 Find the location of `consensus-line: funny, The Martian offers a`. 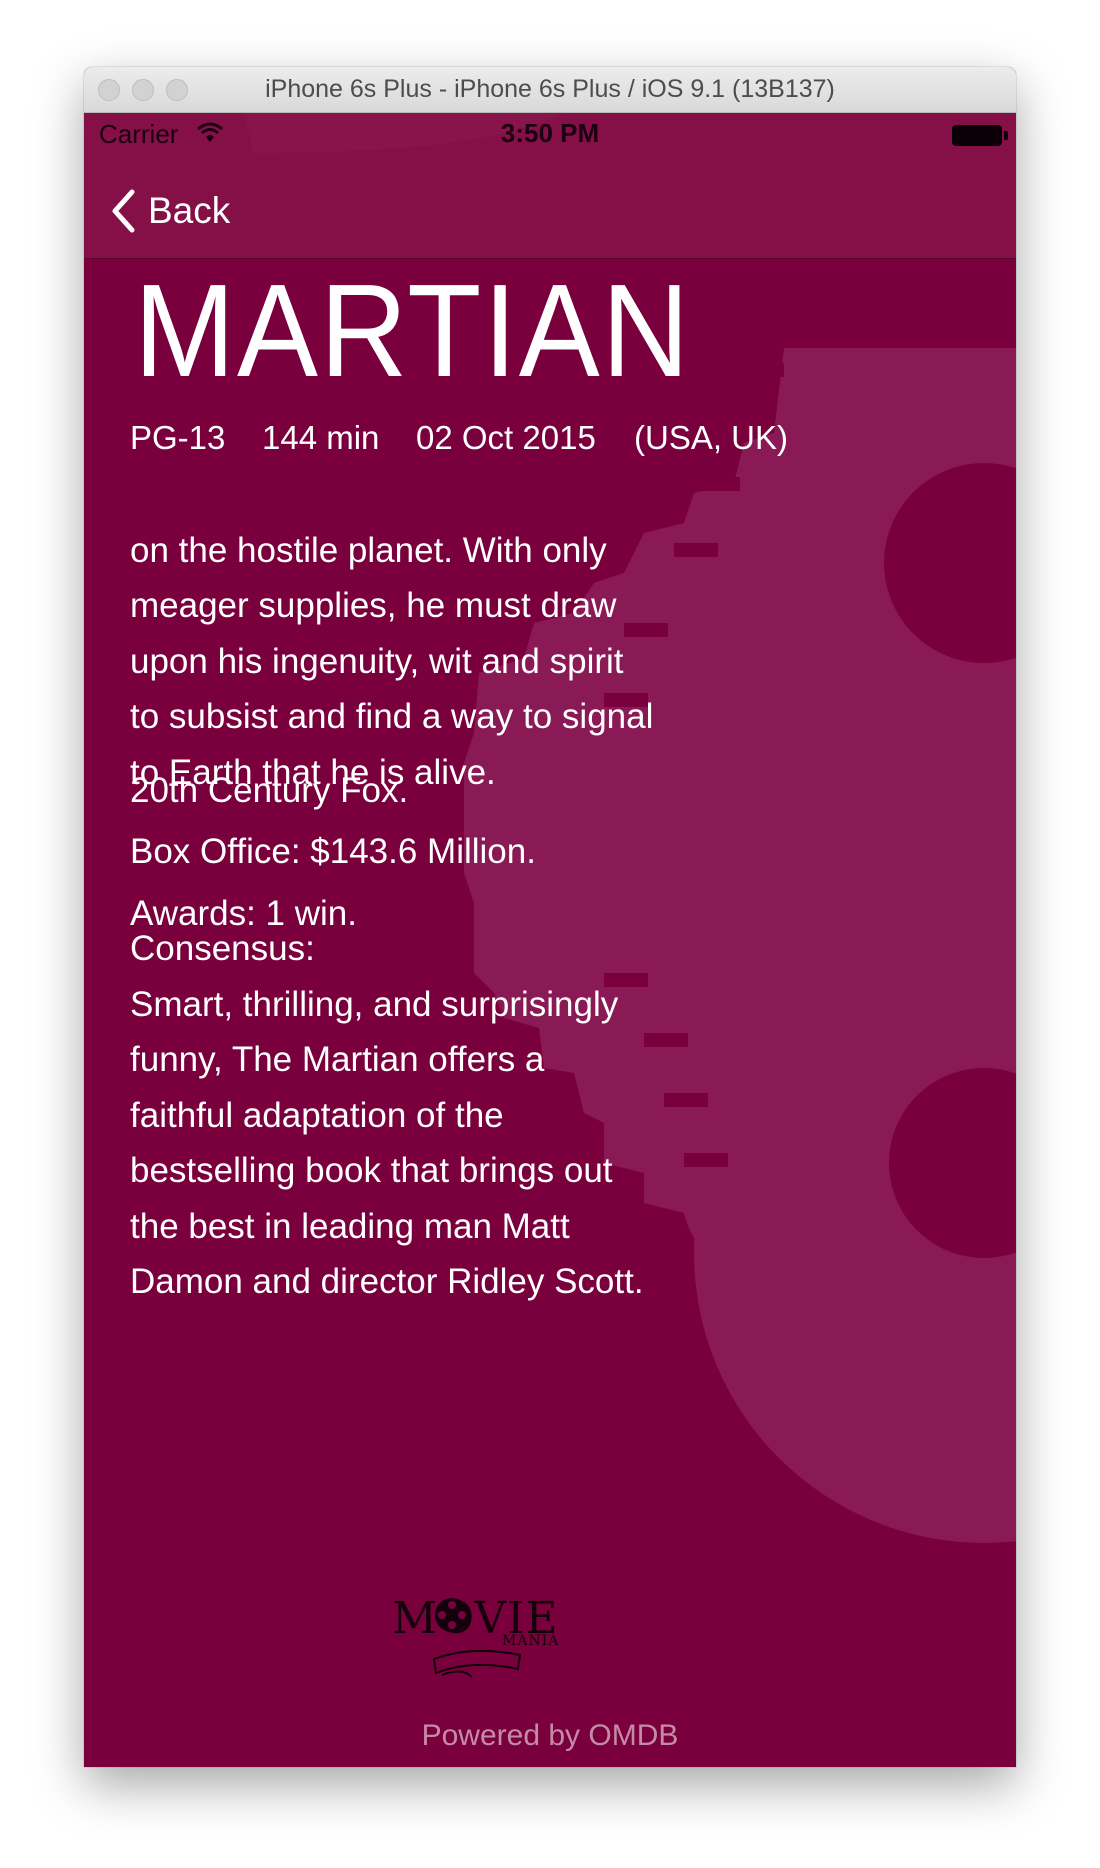

consensus-line: funny, The Martian offers a is located at coordinates (337, 1059).